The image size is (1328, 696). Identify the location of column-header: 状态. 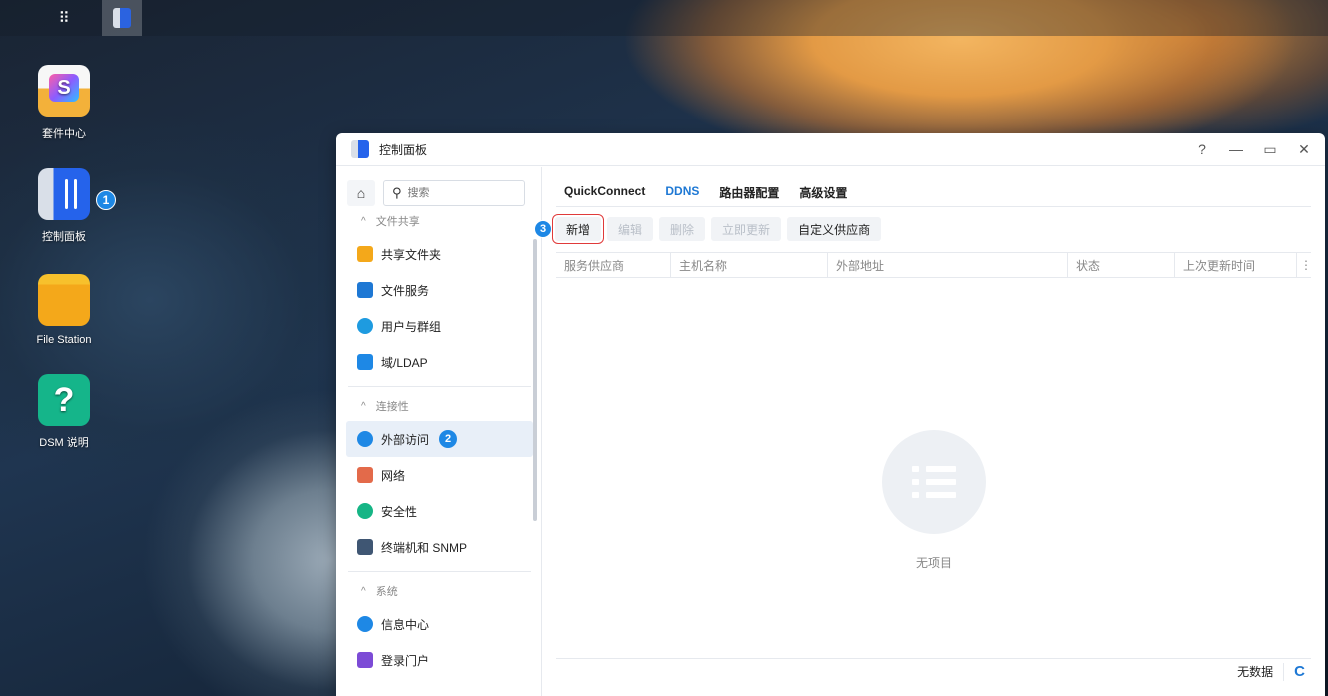
(1121, 265).